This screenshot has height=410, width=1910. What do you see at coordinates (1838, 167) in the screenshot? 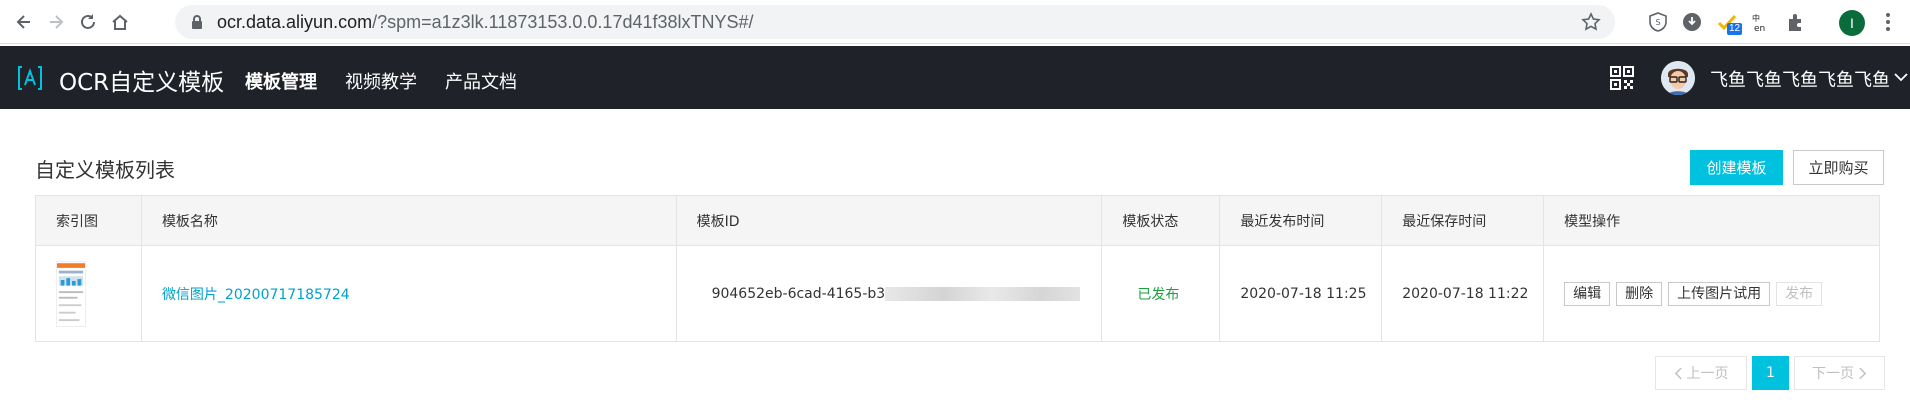
I see `buy-now-button: 立即购买` at bounding box center [1838, 167].